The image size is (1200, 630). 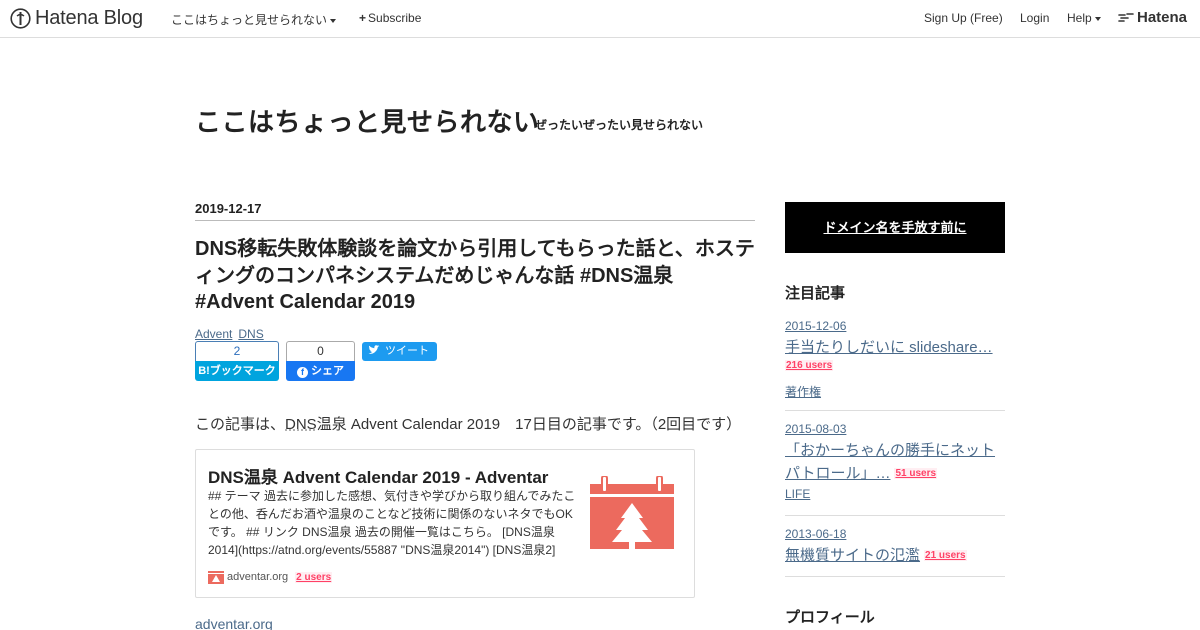 I want to click on embed-domain: adventar.org, so click(x=257, y=577).